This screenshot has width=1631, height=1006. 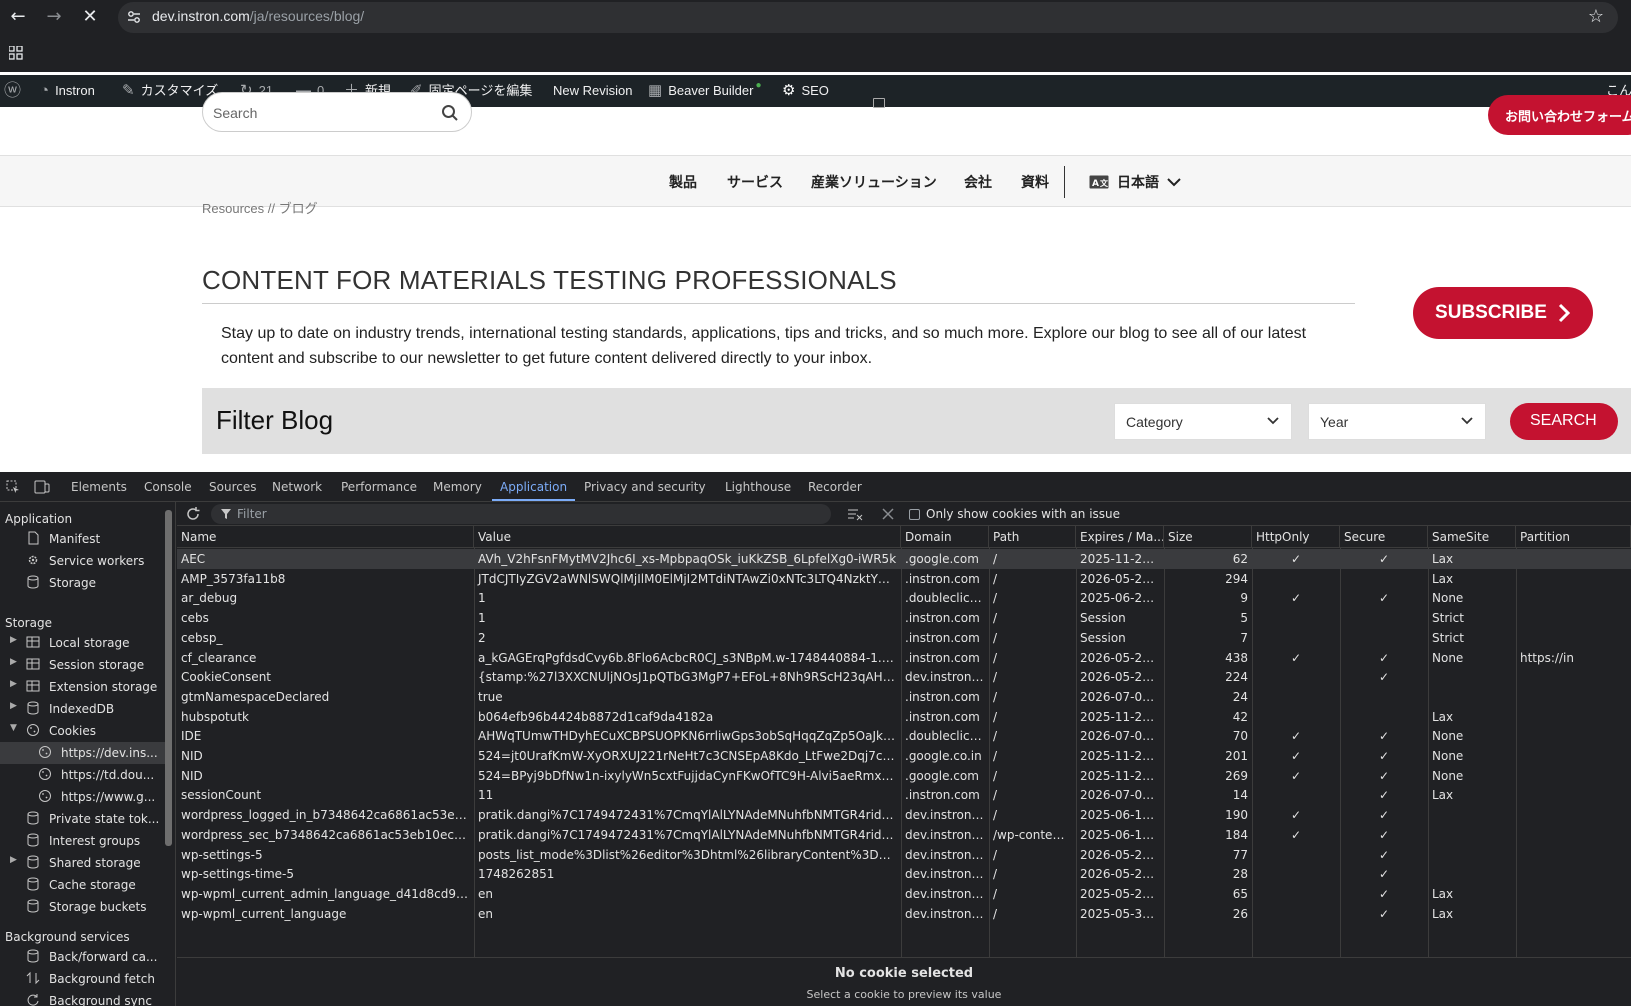 What do you see at coordinates (687, 537) in the screenshot?
I see `column-header-value: Value` at bounding box center [687, 537].